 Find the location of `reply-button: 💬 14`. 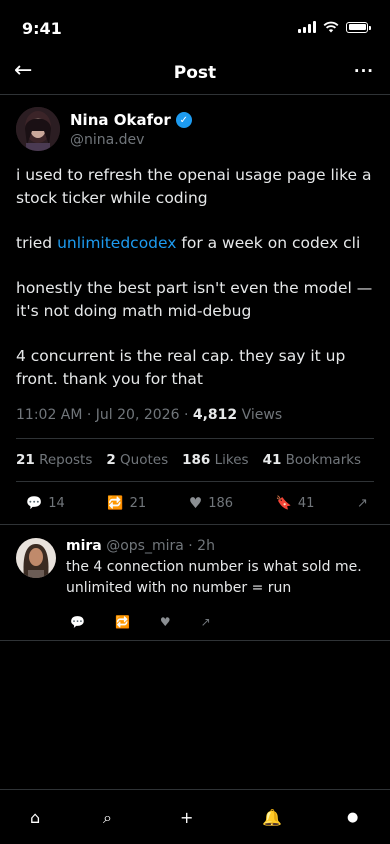

reply-button: 💬 14 is located at coordinates (45, 503).